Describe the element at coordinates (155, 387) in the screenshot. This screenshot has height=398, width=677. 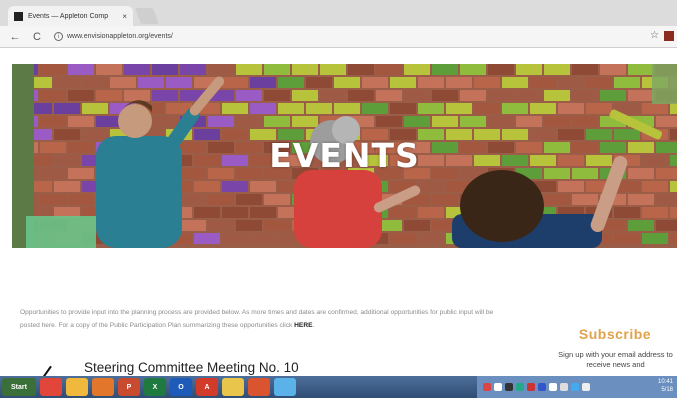
I see `taskbar-app-excel: X` at that location.